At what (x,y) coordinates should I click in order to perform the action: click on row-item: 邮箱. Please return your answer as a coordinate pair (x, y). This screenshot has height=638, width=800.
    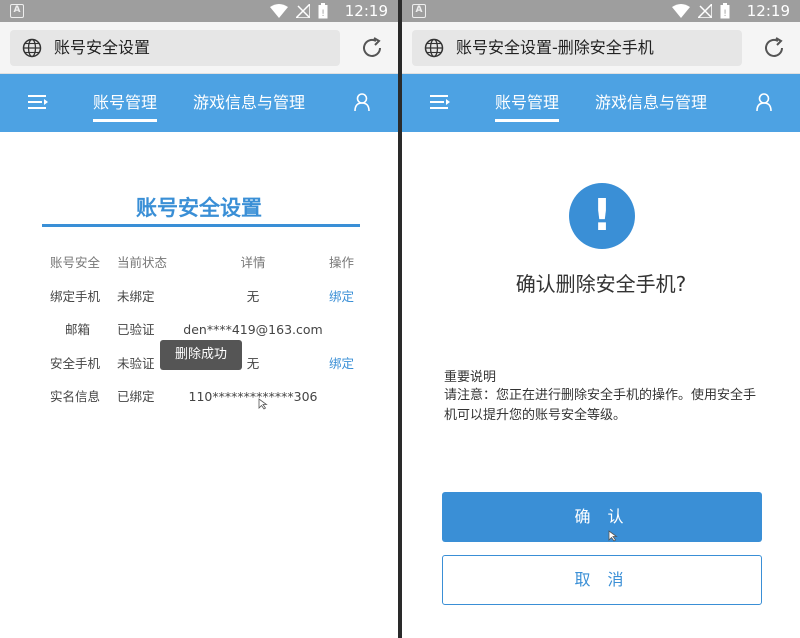
    Looking at the image, I should click on (78, 329).